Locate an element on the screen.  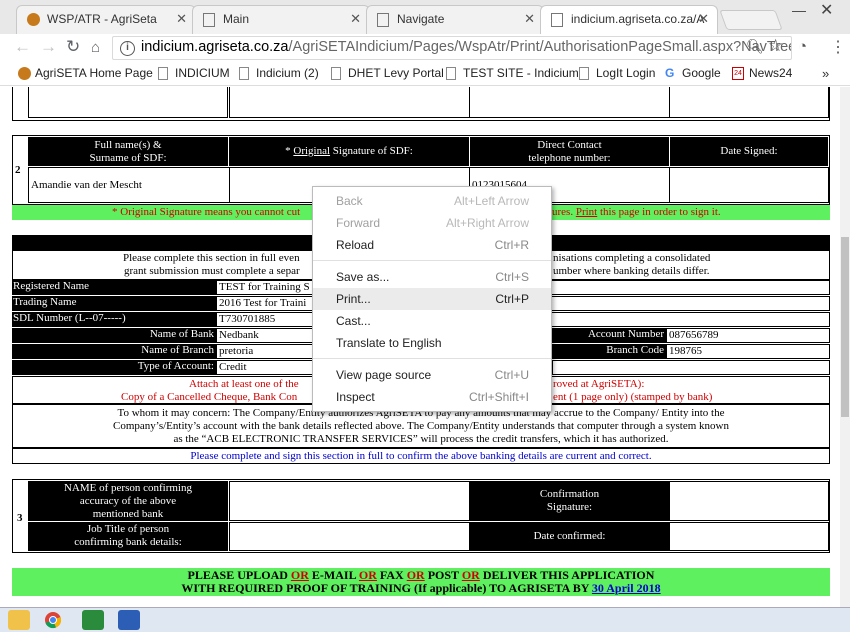
header-text: Date Signed: is located at coordinates (749, 151).